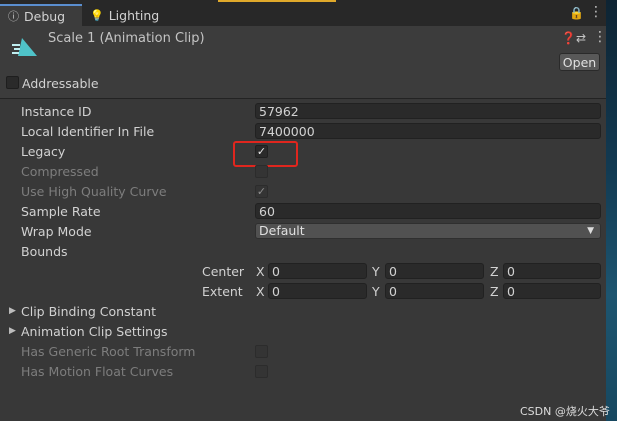 The image size is (617, 421). I want to click on instance-id-label: Instance ID, so click(56, 111).